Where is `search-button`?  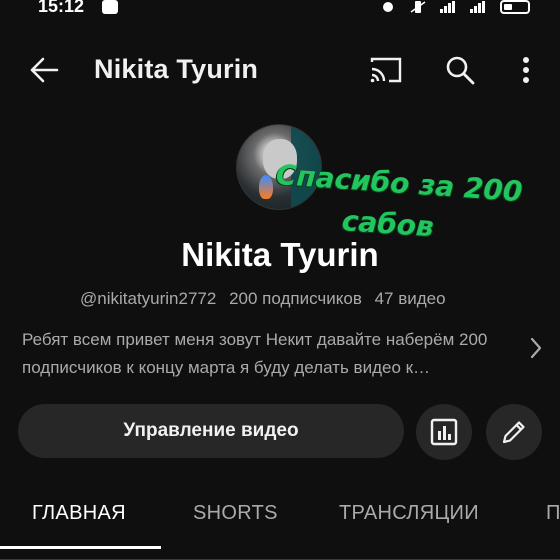
search-button is located at coordinates (460, 70).